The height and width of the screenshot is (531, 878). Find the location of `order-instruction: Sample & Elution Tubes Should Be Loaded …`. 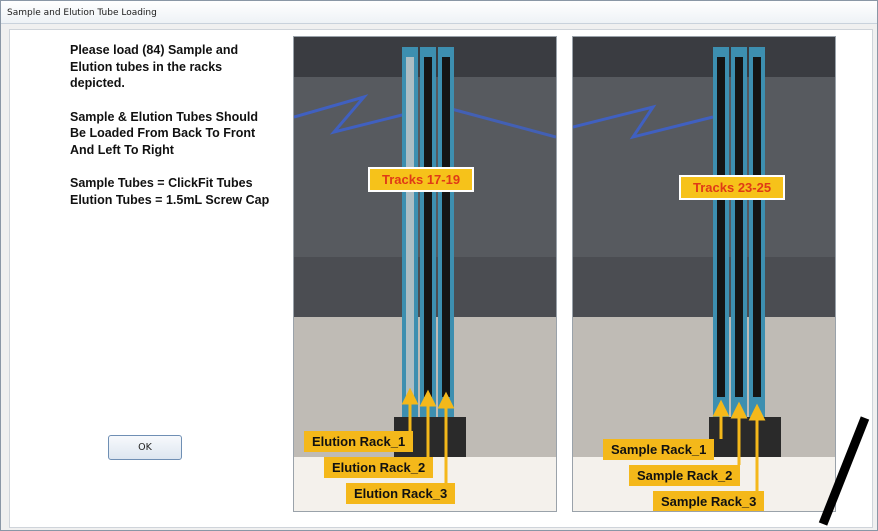

order-instruction: Sample & Elution Tubes Should Be Loaded … is located at coordinates (180, 134).